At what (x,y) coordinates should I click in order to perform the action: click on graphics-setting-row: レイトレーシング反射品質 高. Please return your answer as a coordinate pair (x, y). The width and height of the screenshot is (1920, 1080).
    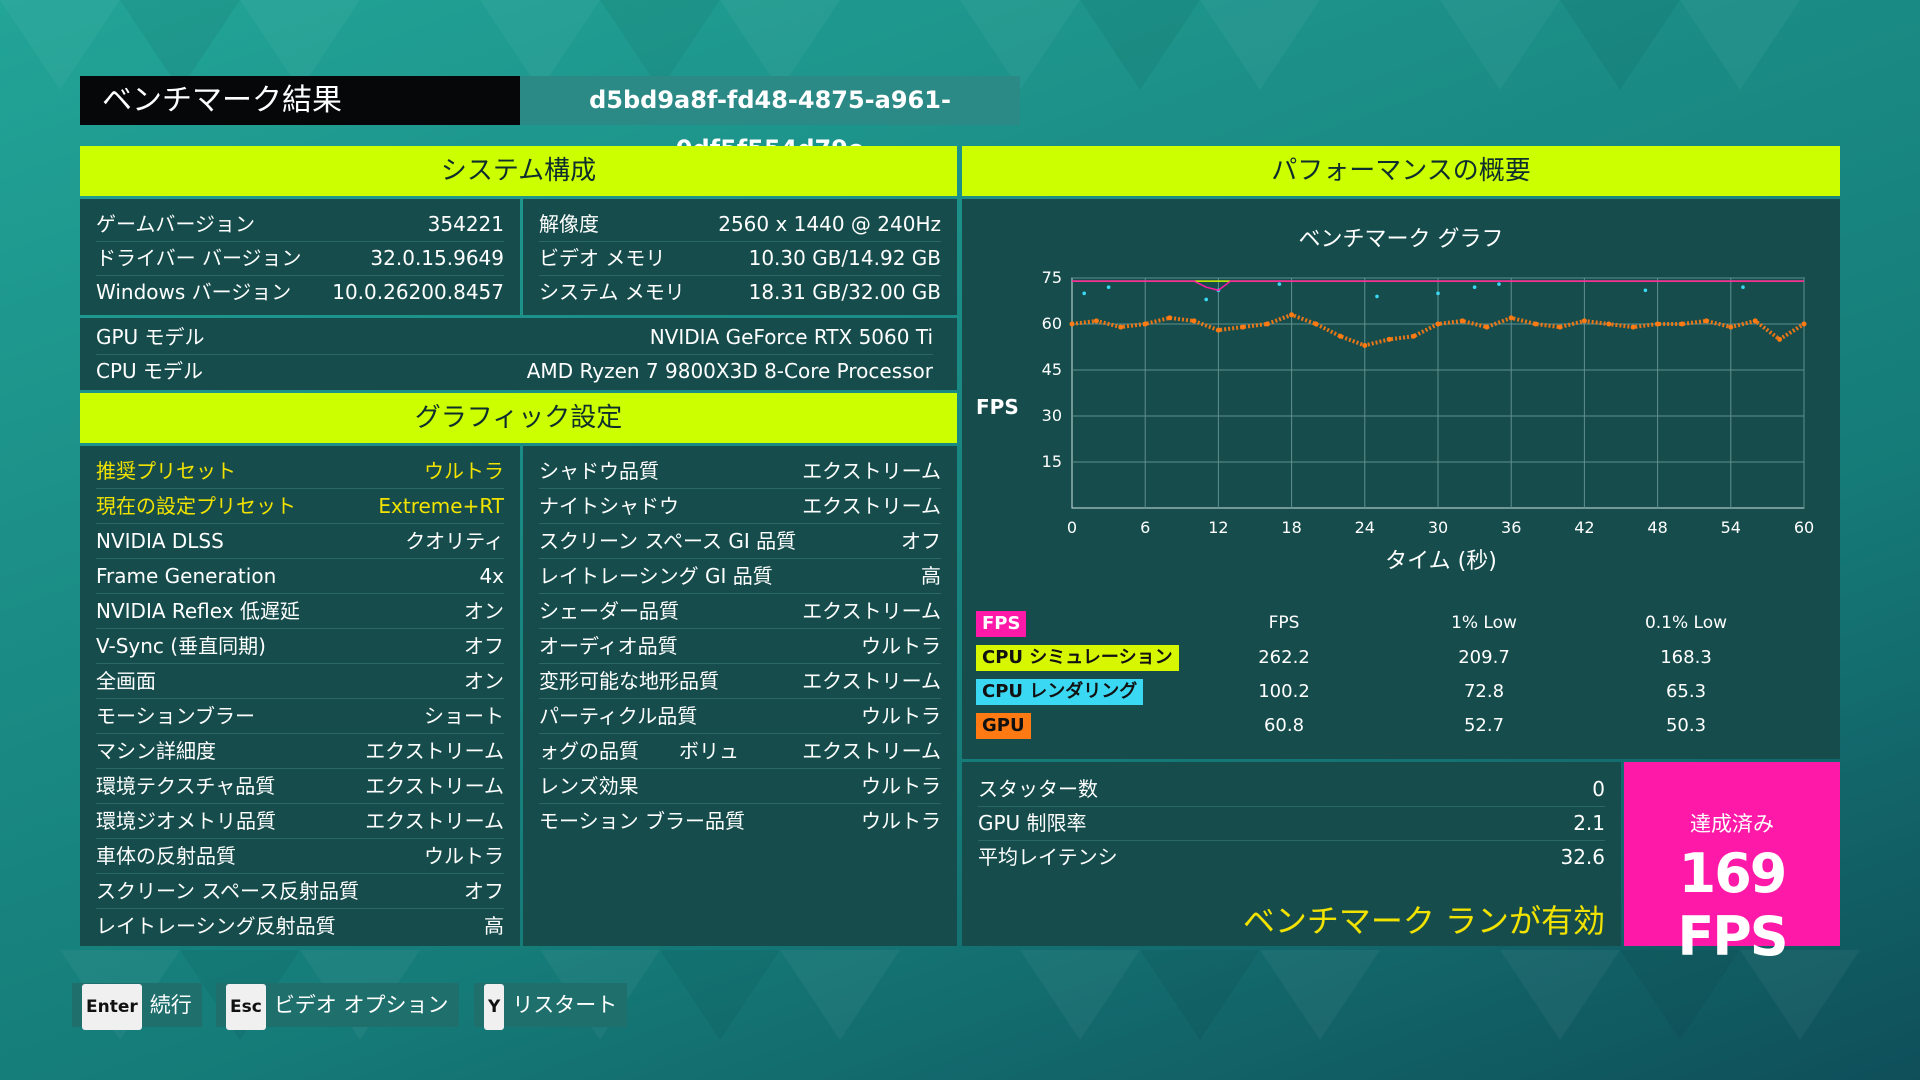
    Looking at the image, I should click on (300, 926).